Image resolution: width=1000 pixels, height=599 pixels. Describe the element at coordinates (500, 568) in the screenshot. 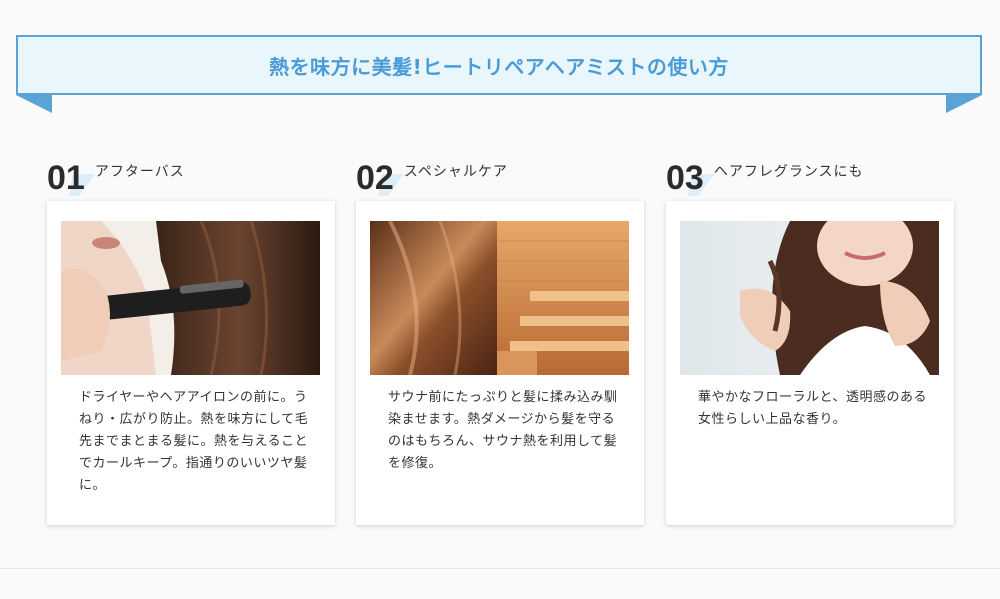

I see `section-divider` at that location.